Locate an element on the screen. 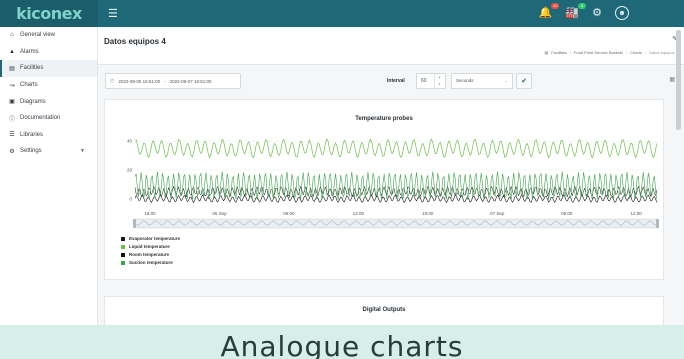  range-navigator is located at coordinates (396, 223).